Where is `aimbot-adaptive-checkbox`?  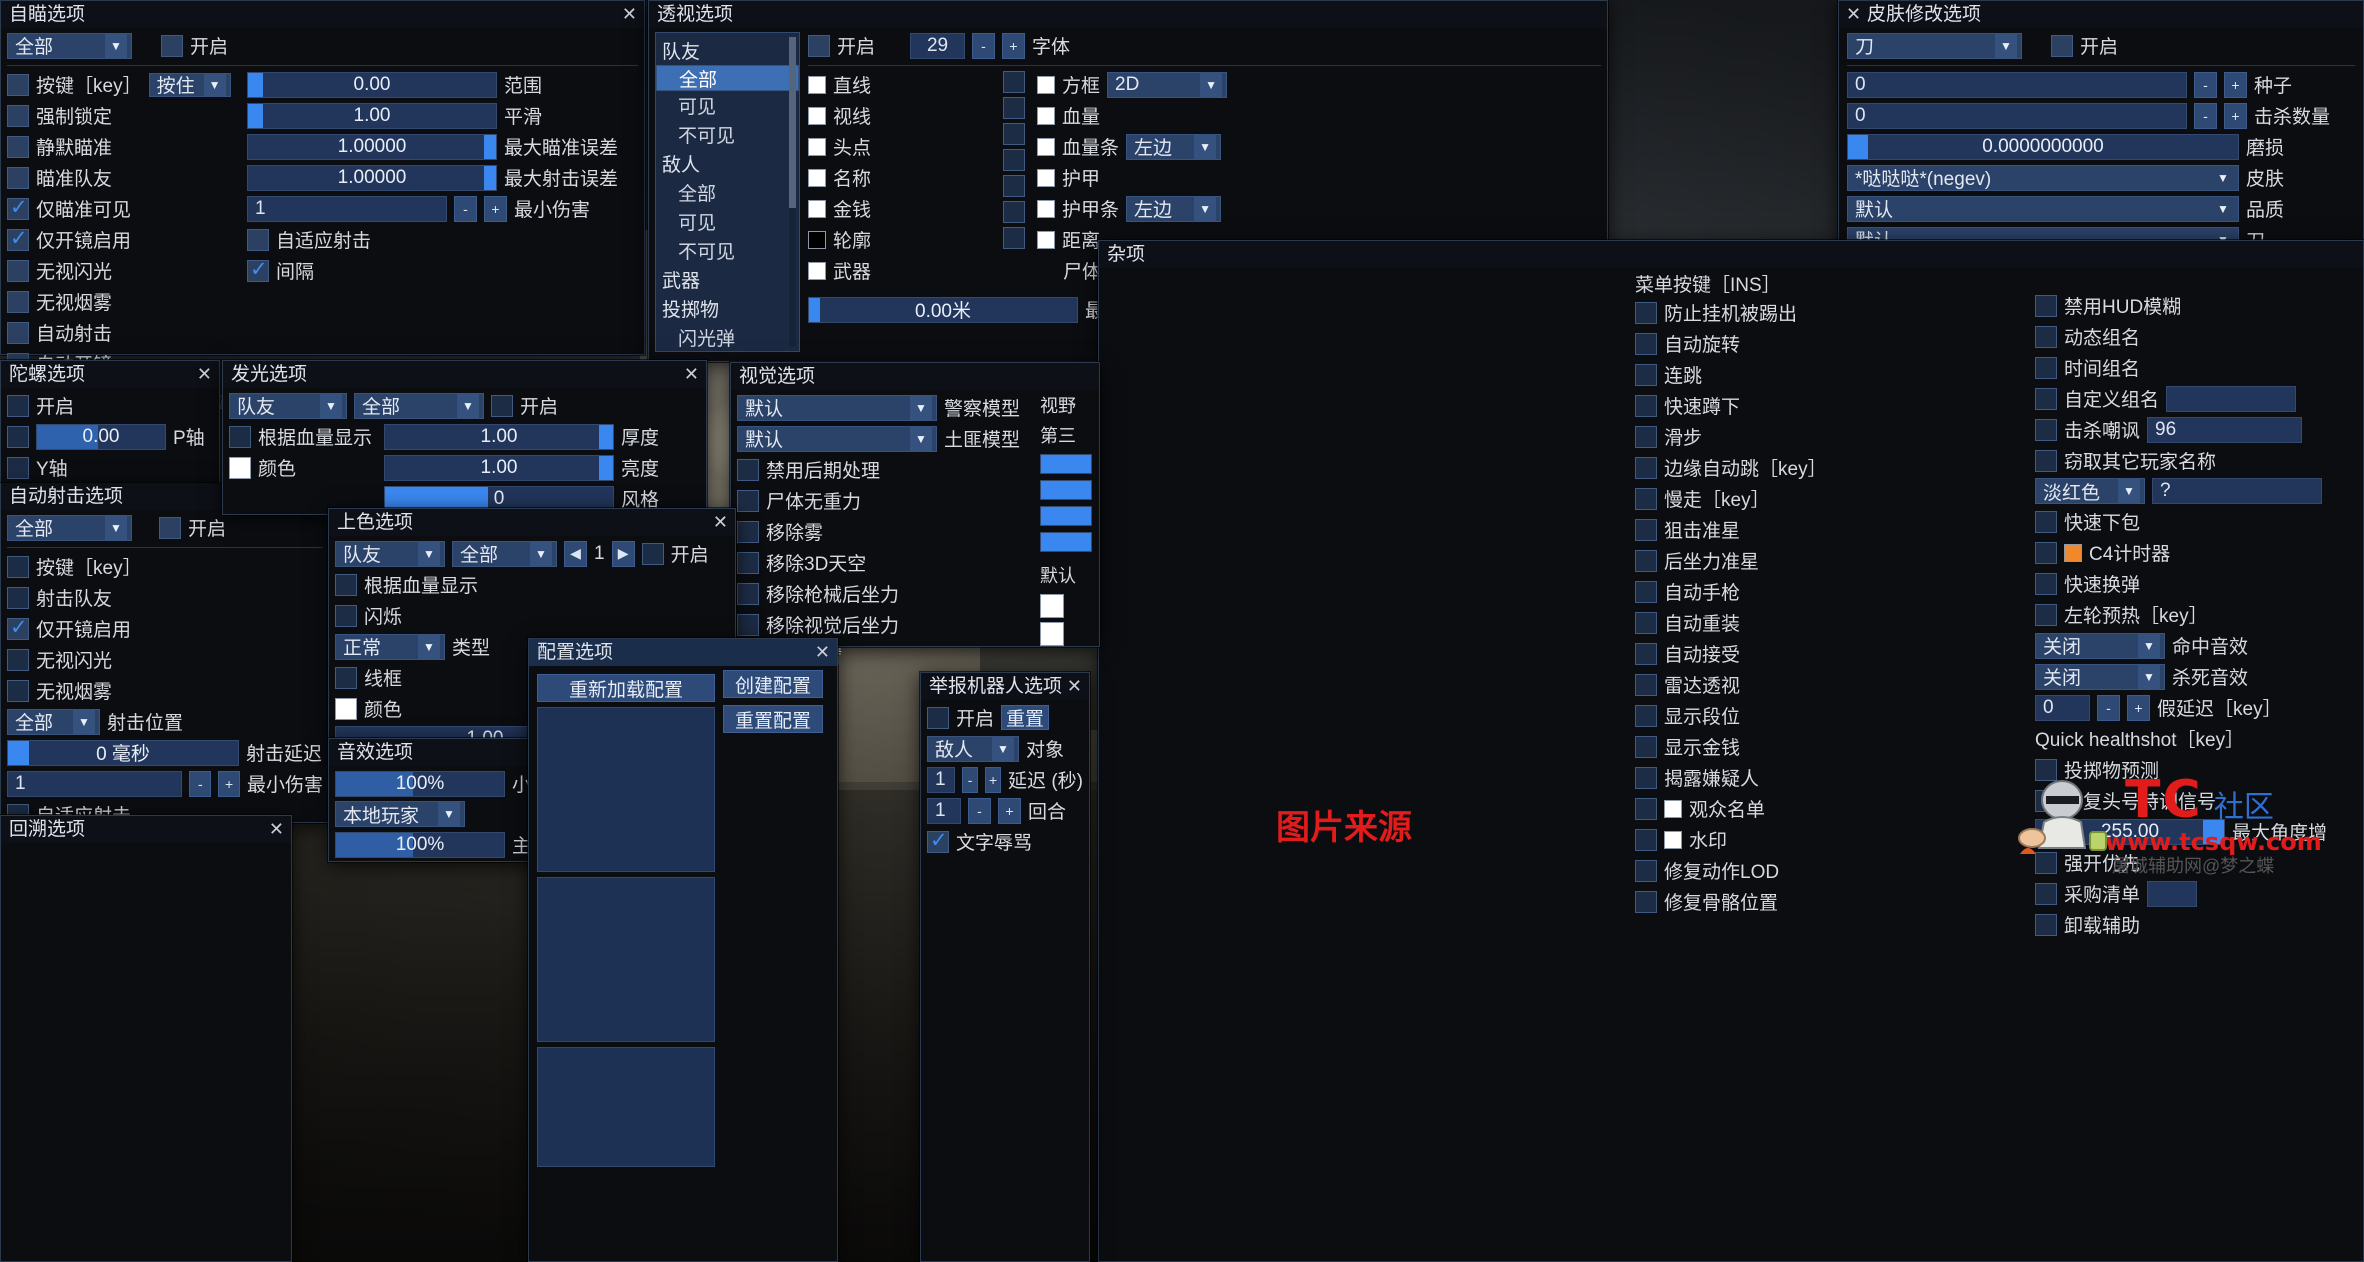 aimbot-adaptive-checkbox is located at coordinates (258, 239).